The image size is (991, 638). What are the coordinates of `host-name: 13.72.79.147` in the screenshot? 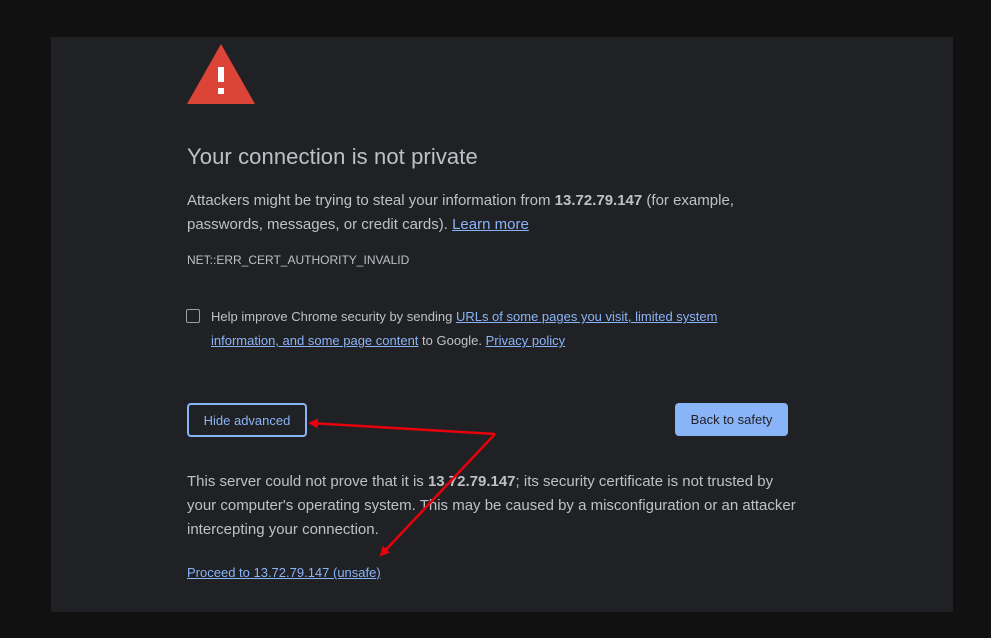 It's located at (598, 200).